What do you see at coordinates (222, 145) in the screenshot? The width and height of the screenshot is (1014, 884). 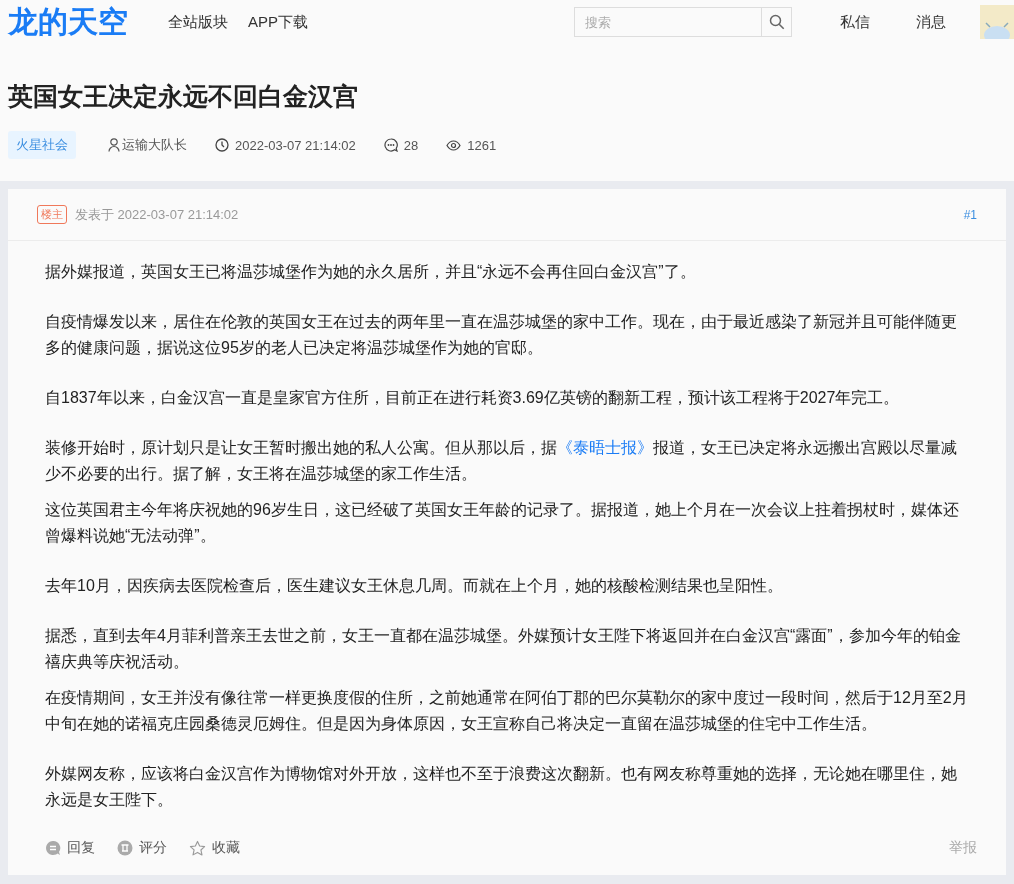 I see `clock-icon` at bounding box center [222, 145].